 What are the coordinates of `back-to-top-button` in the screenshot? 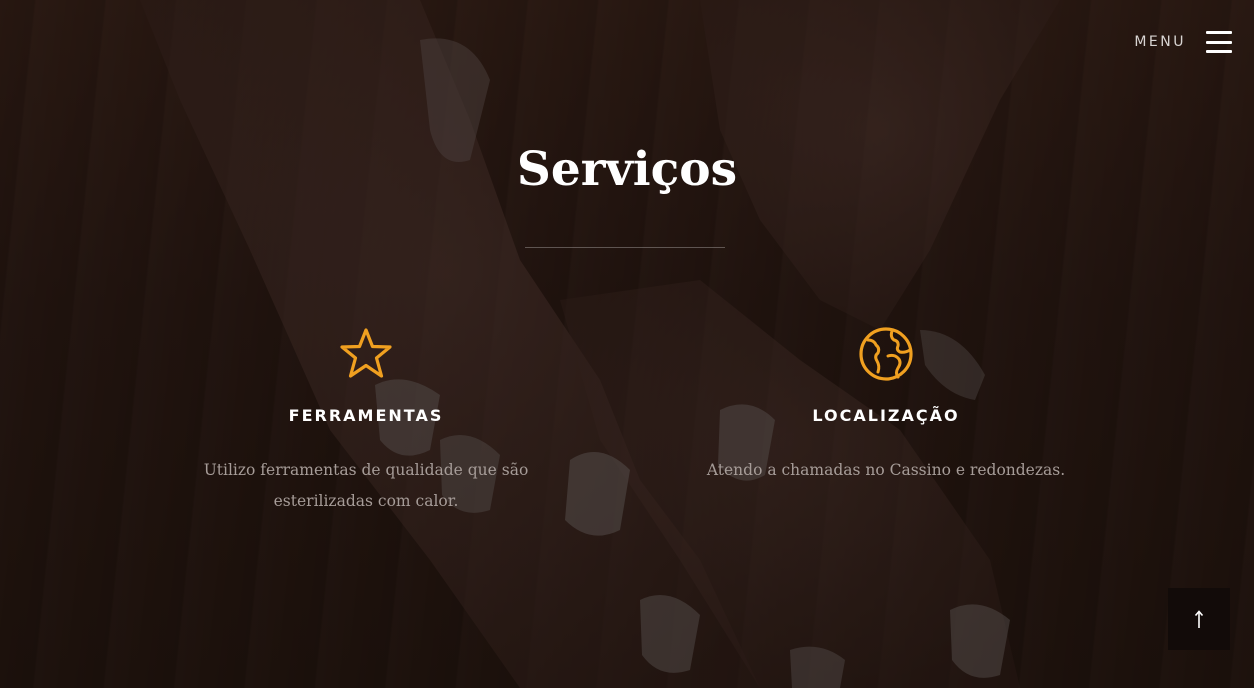 It's located at (1199, 619).